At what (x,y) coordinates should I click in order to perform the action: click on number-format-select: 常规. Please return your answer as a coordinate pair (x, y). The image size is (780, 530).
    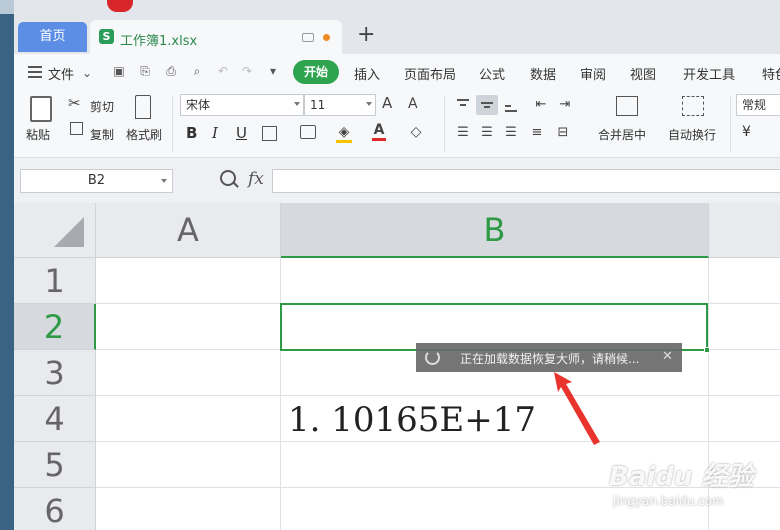
    Looking at the image, I should click on (758, 105).